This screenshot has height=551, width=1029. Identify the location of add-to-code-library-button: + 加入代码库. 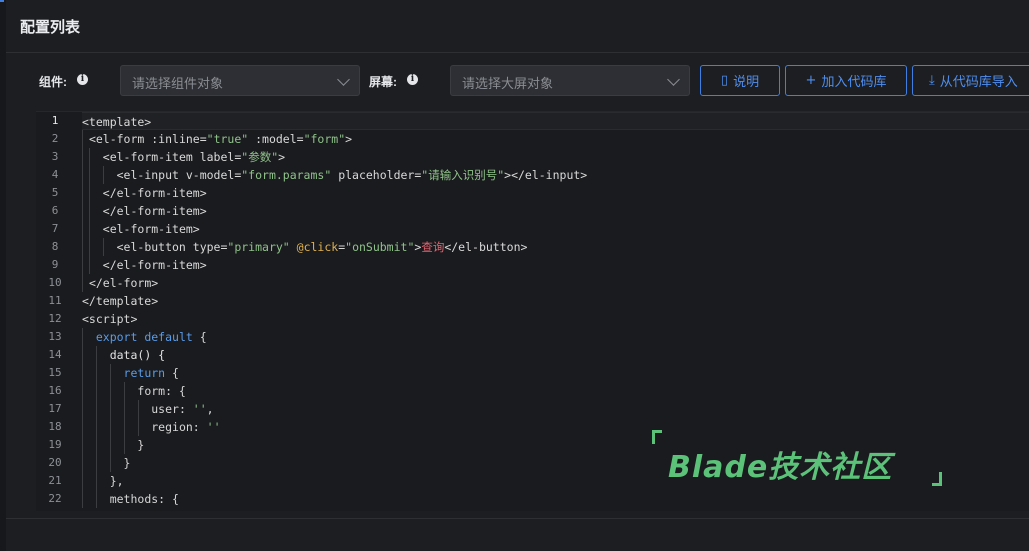
(846, 80).